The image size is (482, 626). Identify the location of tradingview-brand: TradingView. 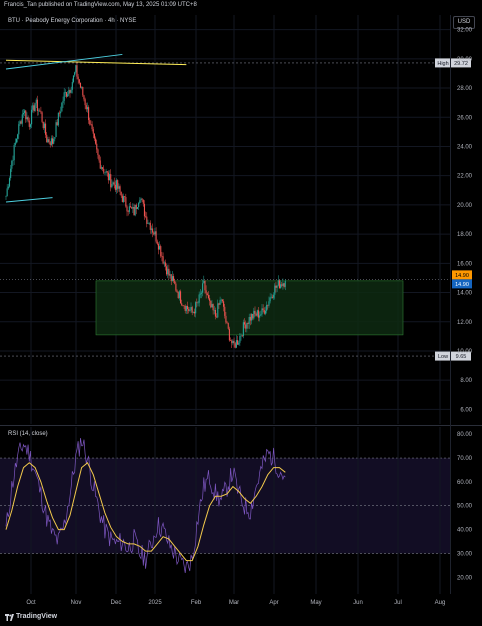
(37, 616).